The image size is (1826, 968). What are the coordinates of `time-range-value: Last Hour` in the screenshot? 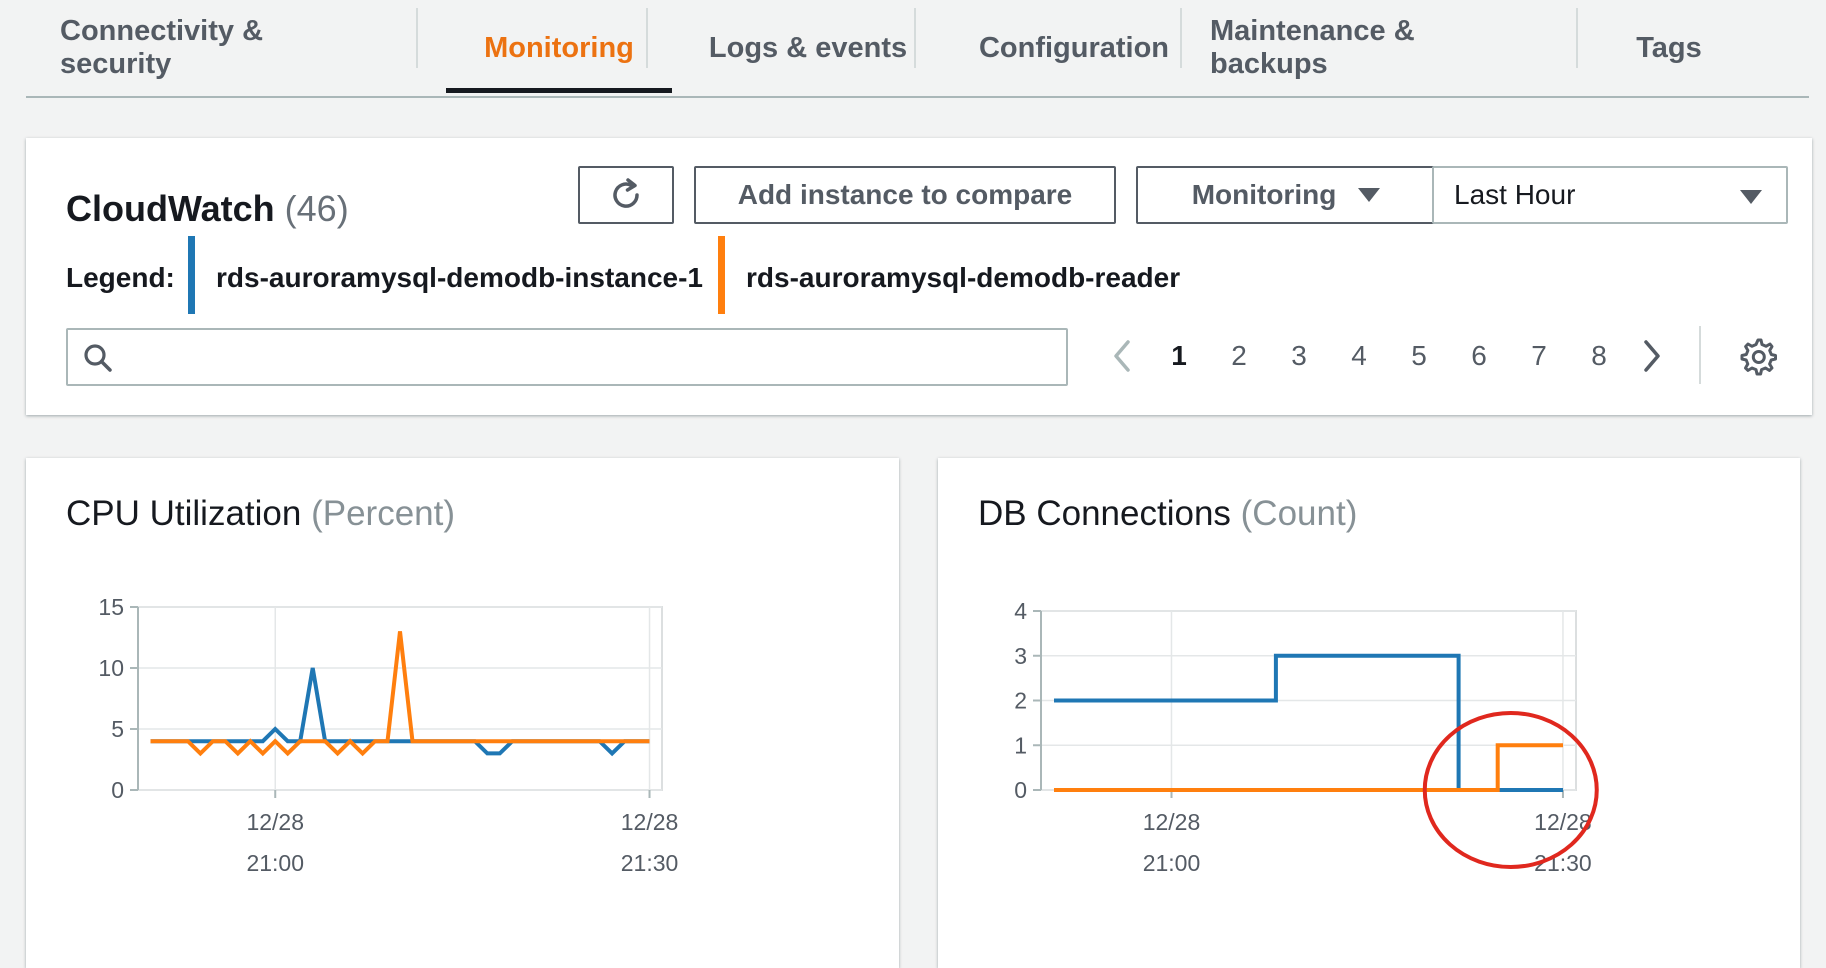 It's located at (1515, 194).